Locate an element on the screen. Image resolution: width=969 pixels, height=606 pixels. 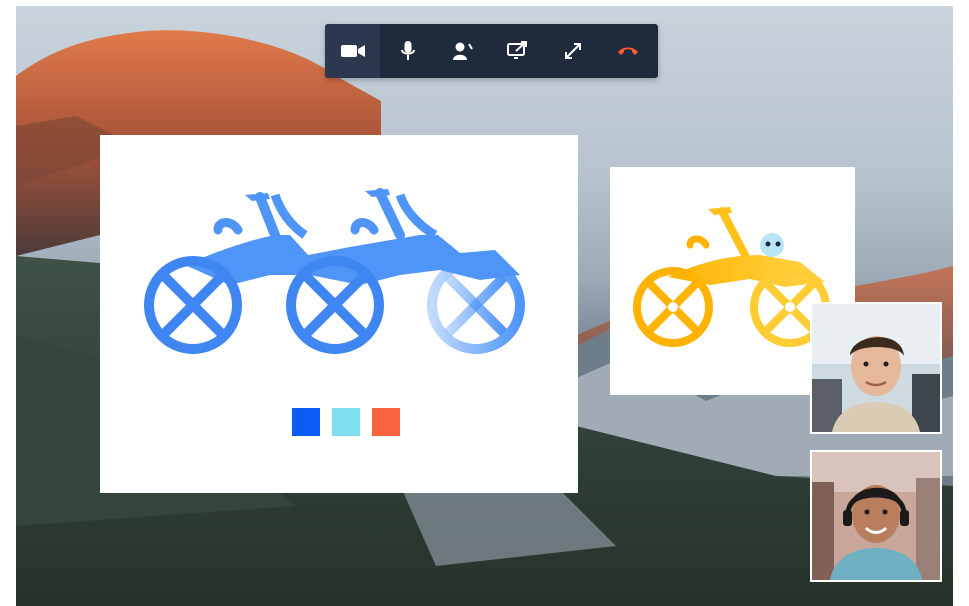
end-call-icon is located at coordinates (627, 51).